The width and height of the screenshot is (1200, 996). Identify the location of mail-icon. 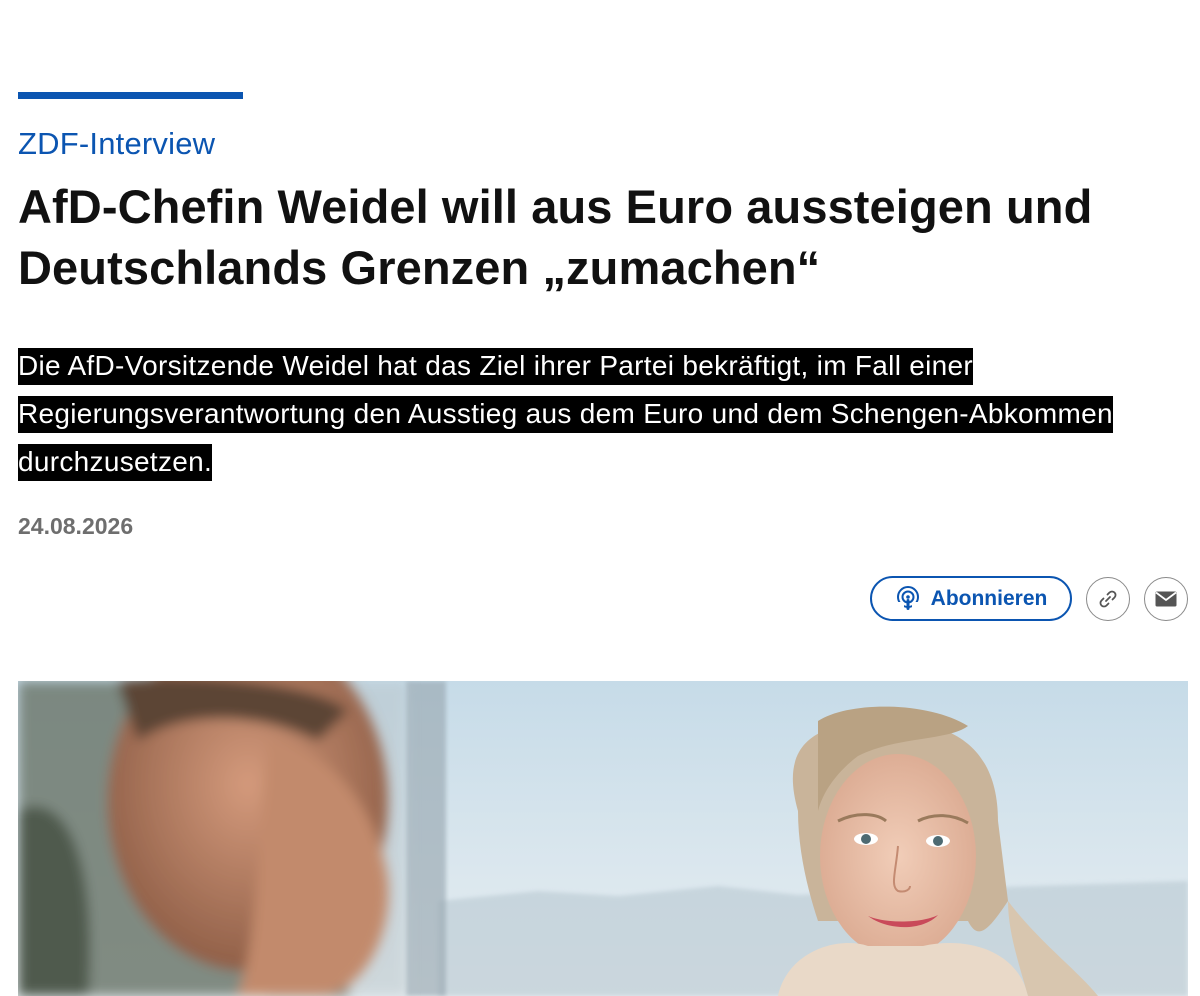
(1166, 599).